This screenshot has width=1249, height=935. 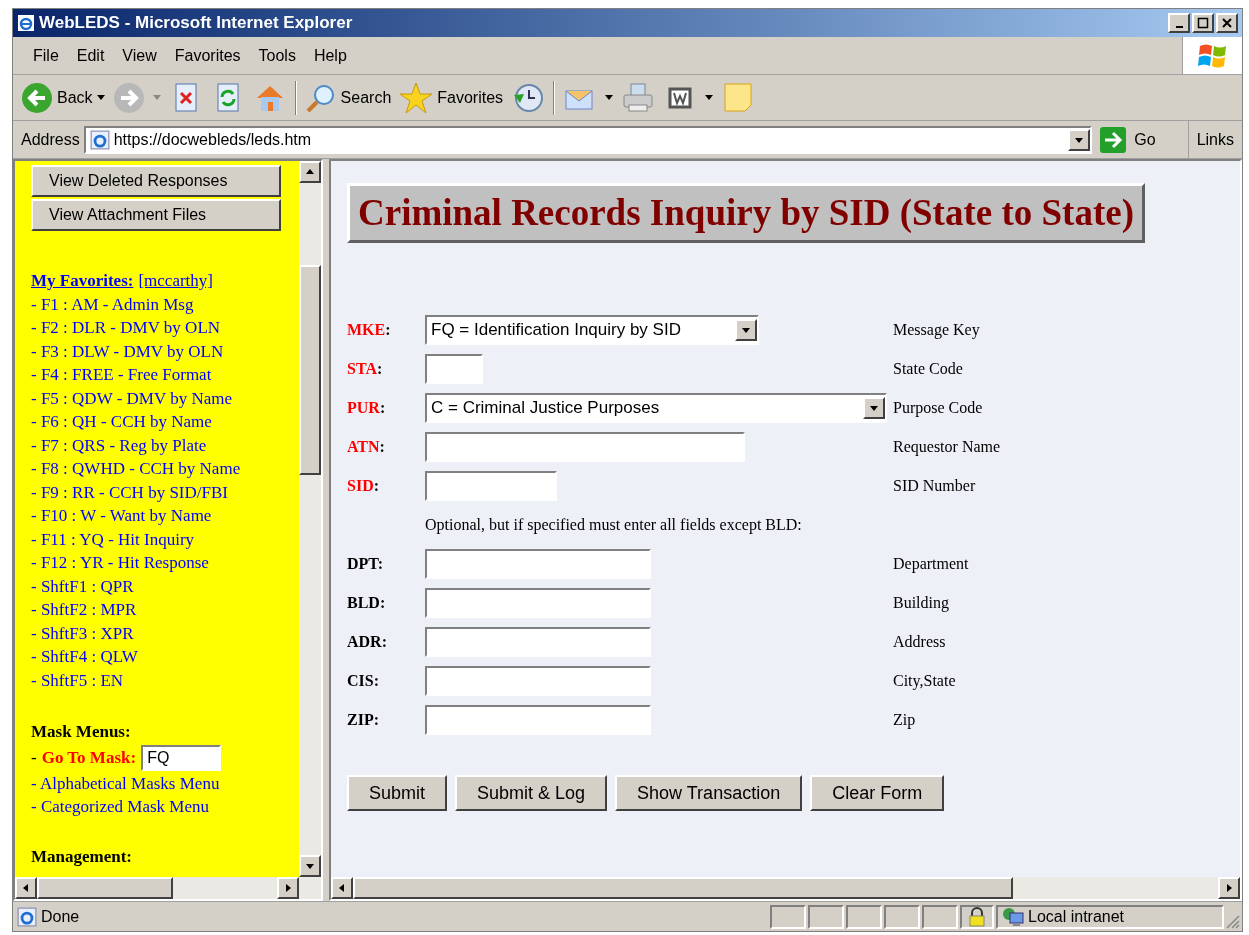 What do you see at coordinates (367, 641) in the screenshot?
I see `field-label: ADR:` at bounding box center [367, 641].